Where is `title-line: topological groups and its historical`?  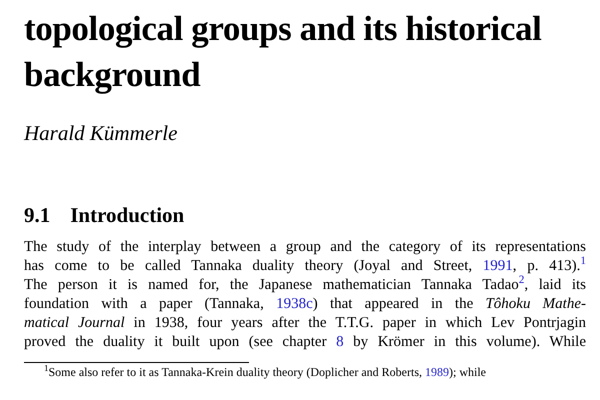 title-line: topological groups and its historical is located at coordinates (283, 29).